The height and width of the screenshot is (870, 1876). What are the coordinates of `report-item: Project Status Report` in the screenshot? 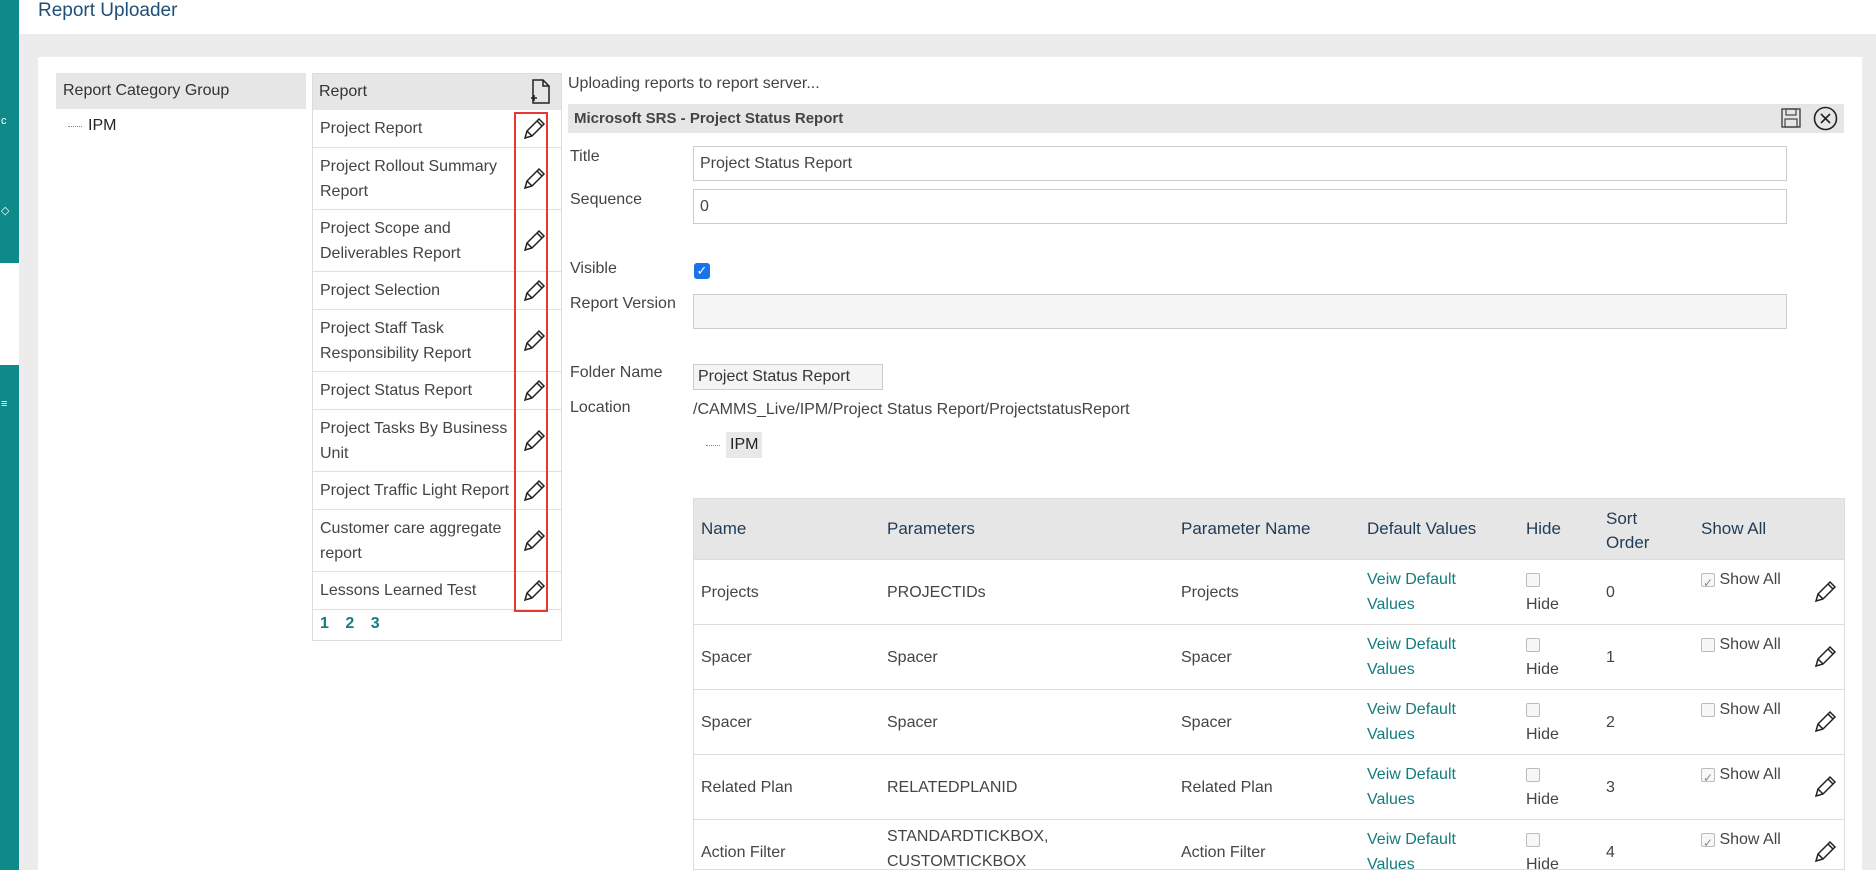 It's located at (437, 391).